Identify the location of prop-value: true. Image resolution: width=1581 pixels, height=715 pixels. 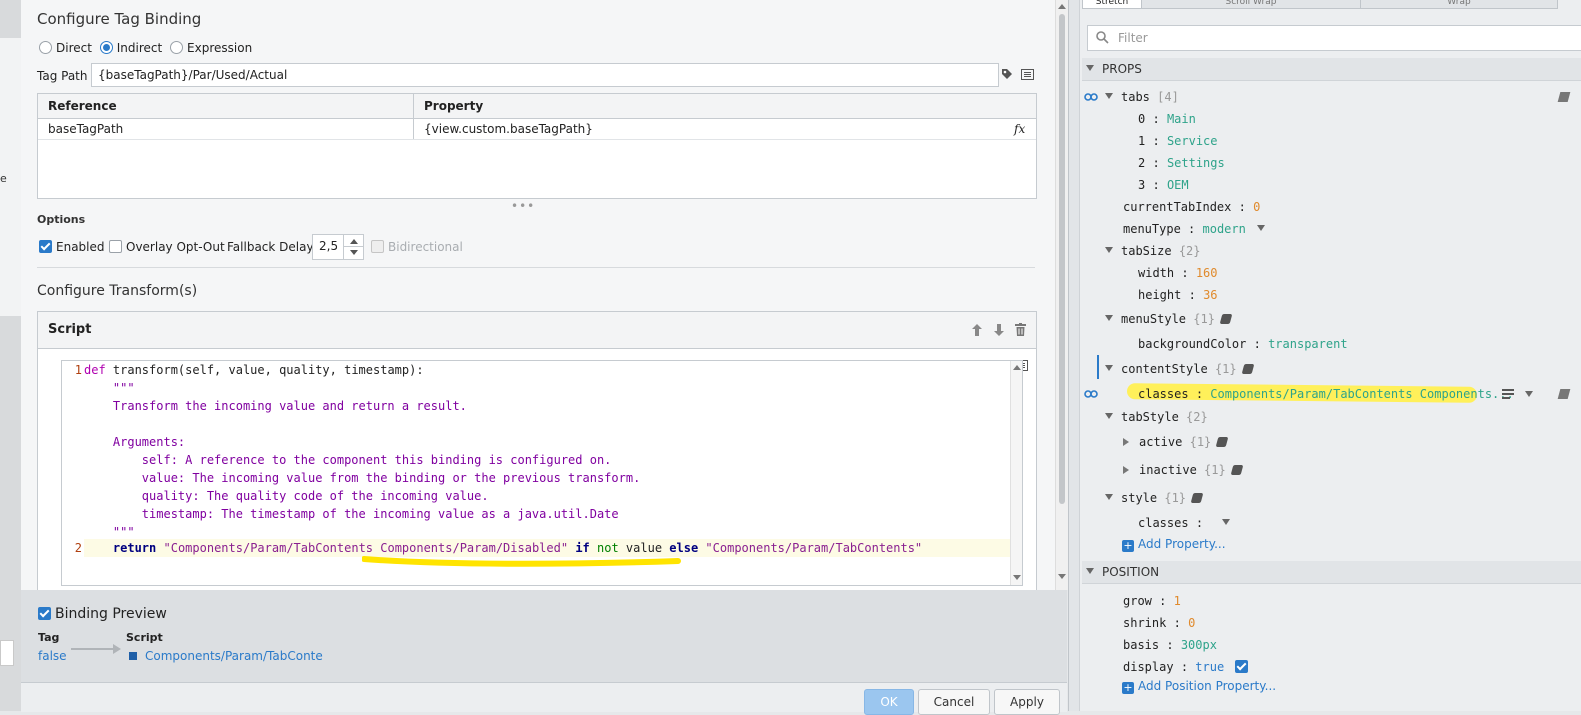
(1209, 667).